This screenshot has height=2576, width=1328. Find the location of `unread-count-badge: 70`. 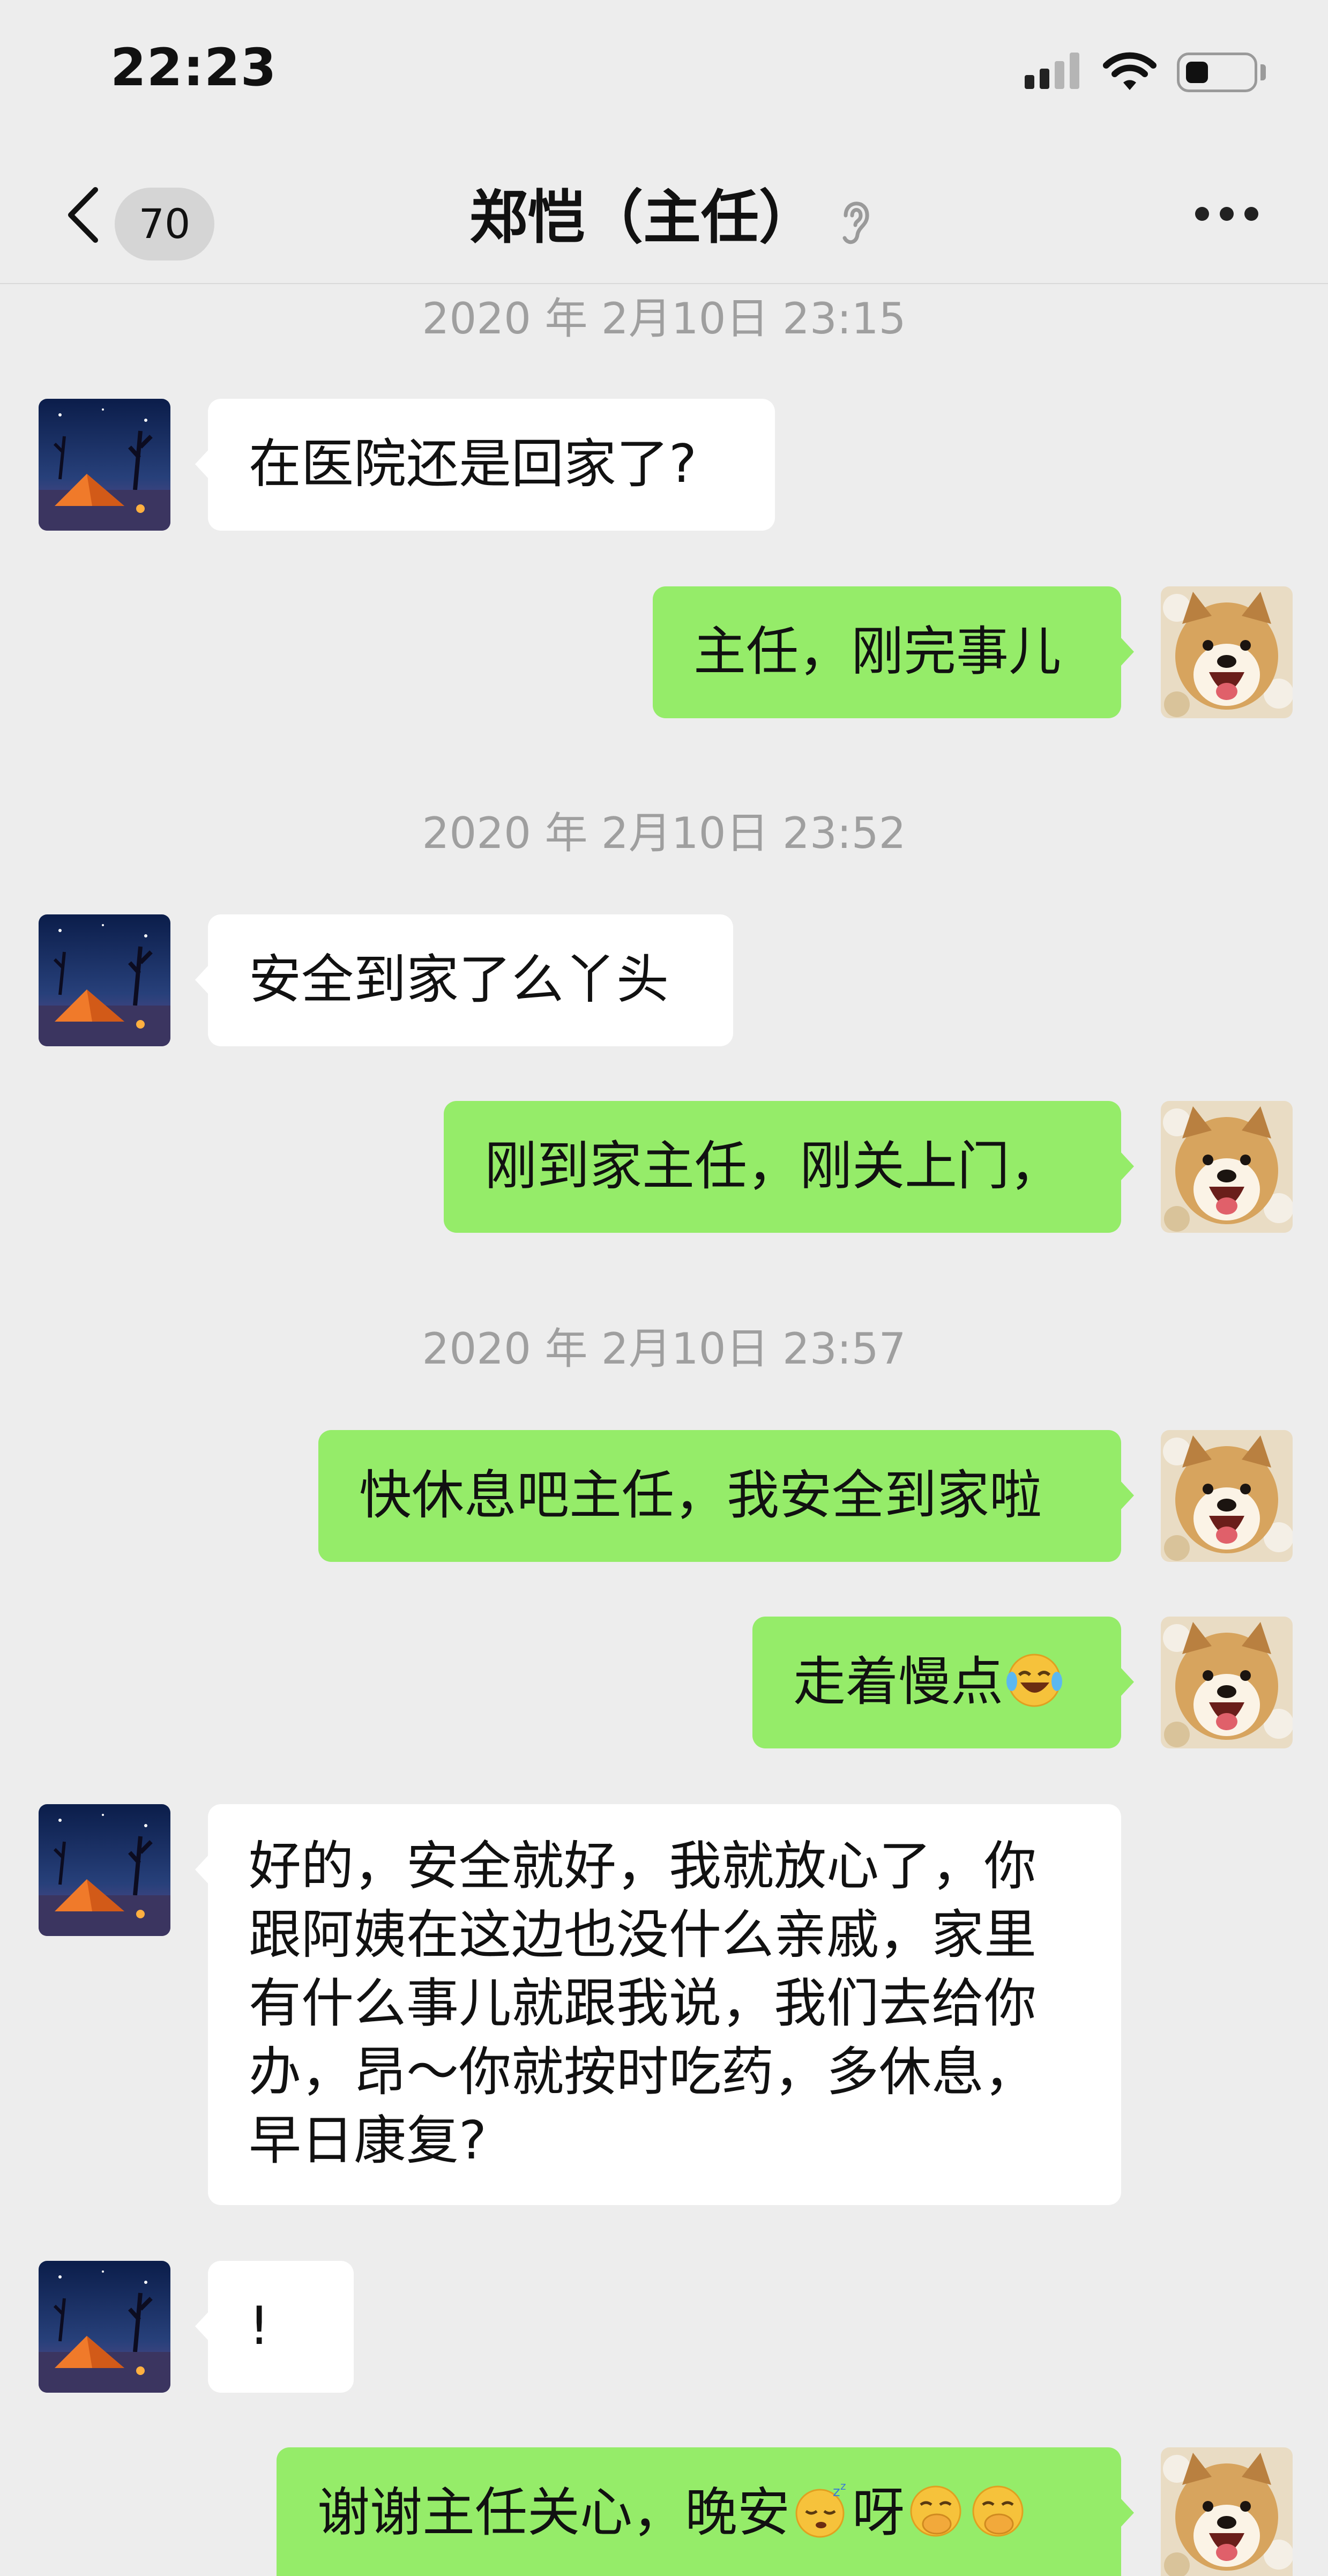

unread-count-badge: 70 is located at coordinates (165, 224).